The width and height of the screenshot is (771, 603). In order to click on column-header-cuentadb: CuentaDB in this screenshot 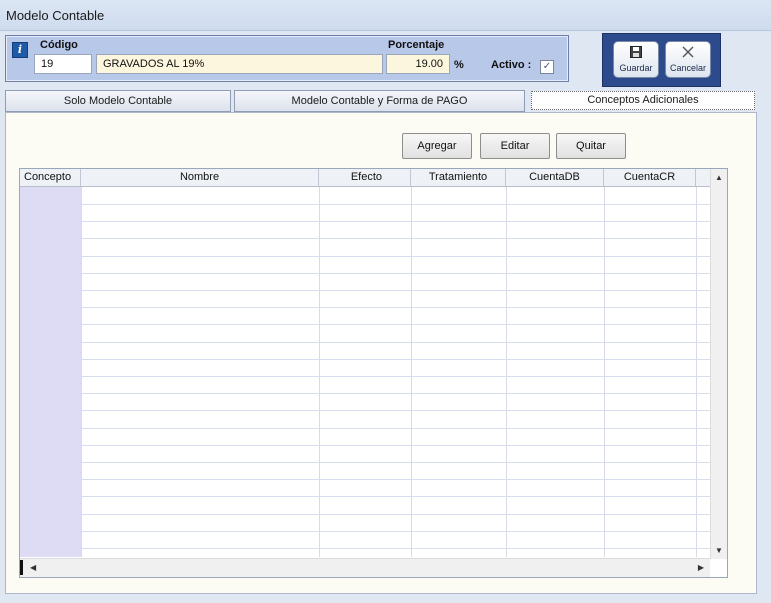, I will do `click(555, 177)`.